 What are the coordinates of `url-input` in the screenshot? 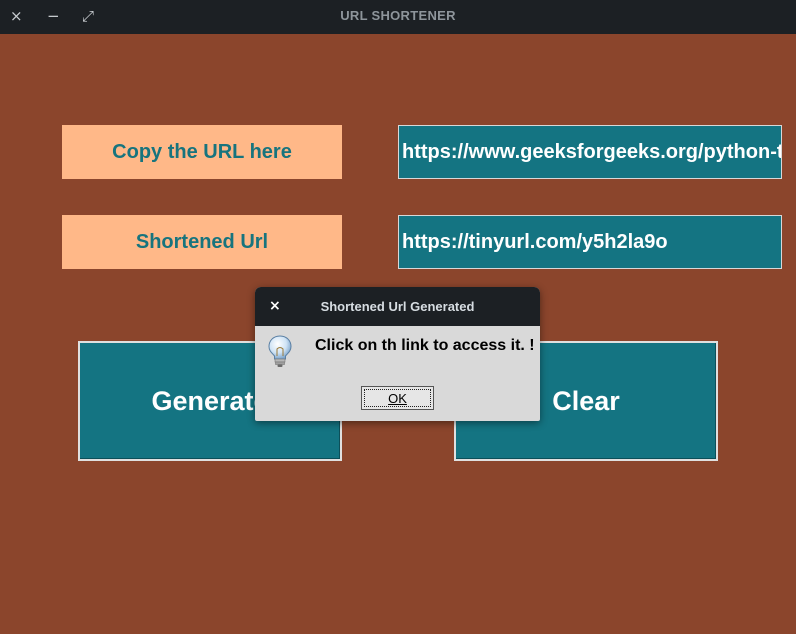 It's located at (590, 152).